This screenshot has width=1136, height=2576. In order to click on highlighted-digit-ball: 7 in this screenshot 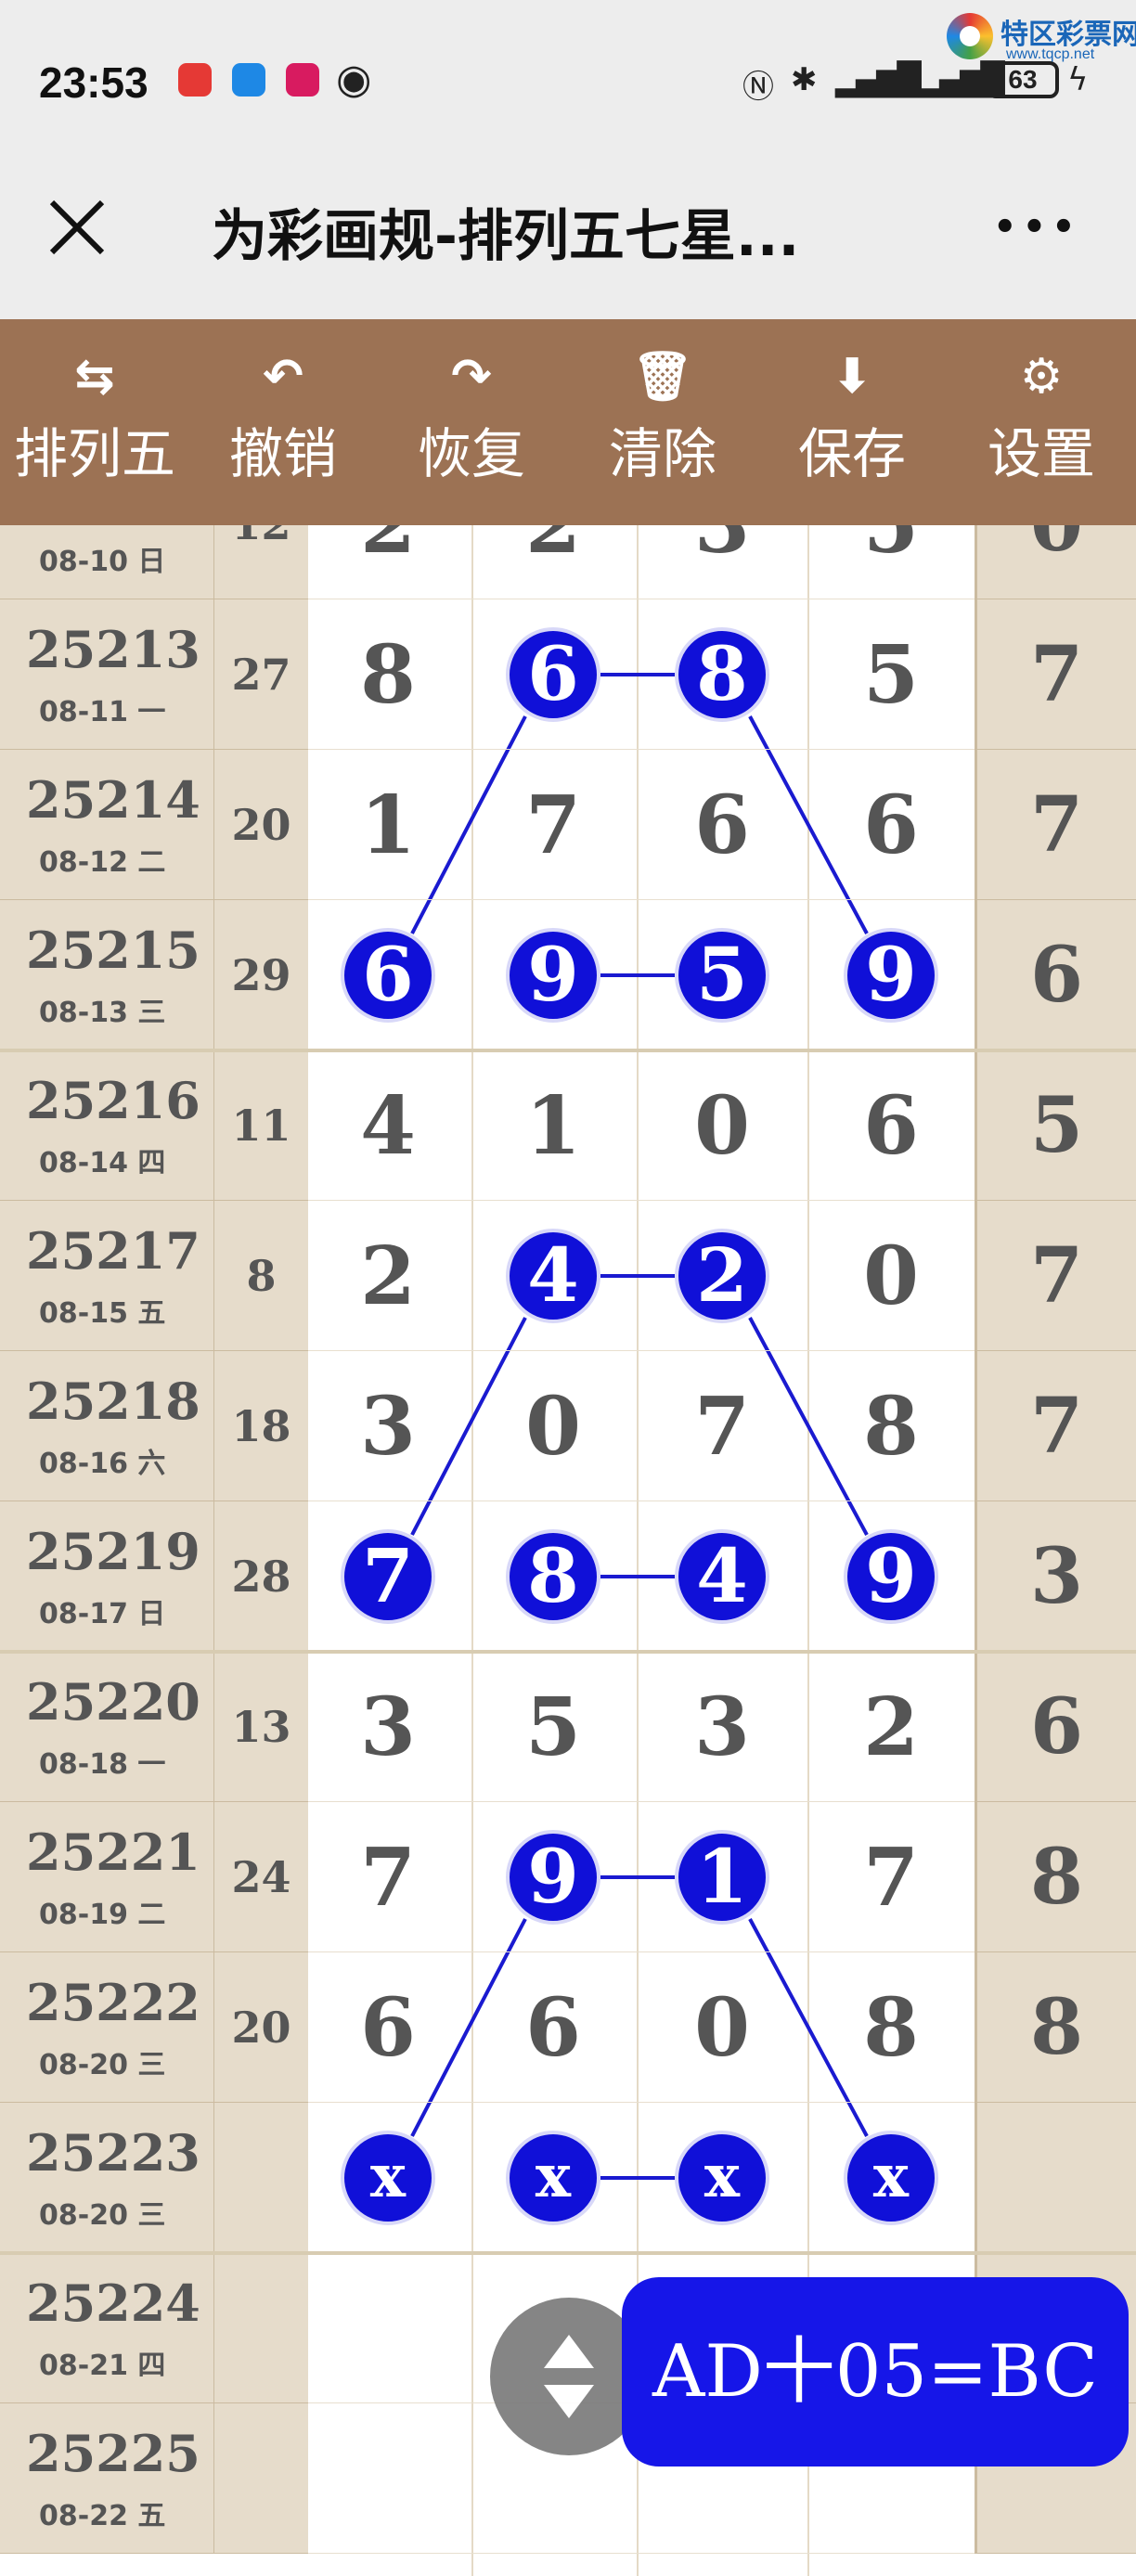, I will do `click(388, 1576)`.